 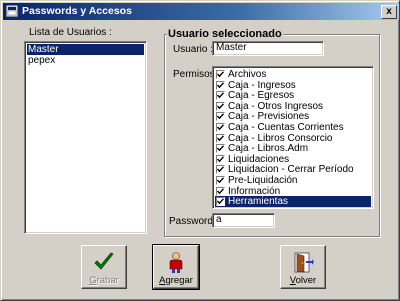 I want to click on password-field: a, so click(x=243, y=220).